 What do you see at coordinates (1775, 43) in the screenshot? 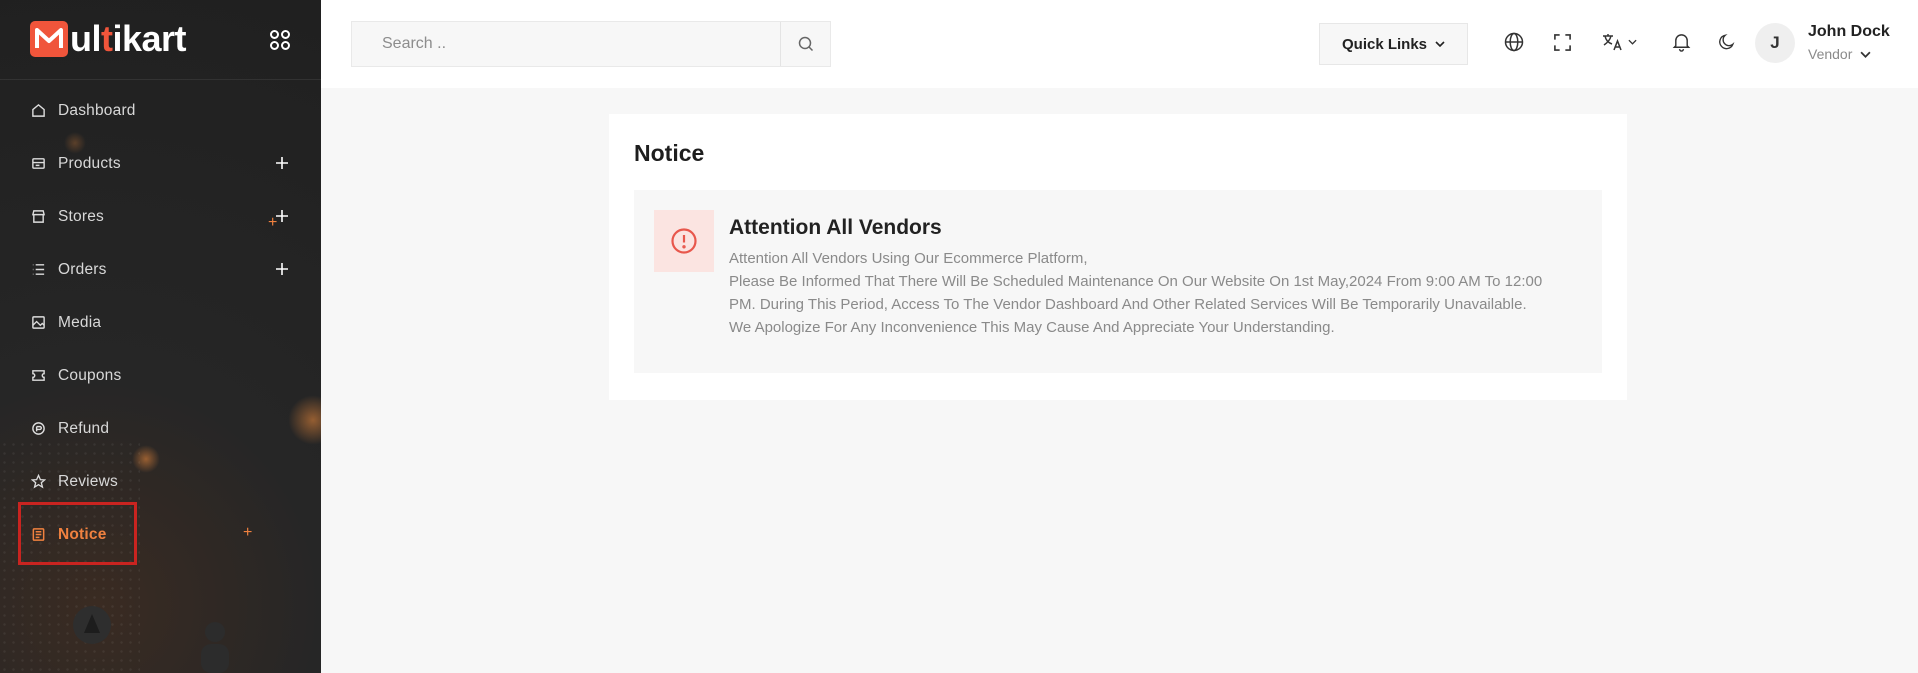
I see `avatar: J` at bounding box center [1775, 43].